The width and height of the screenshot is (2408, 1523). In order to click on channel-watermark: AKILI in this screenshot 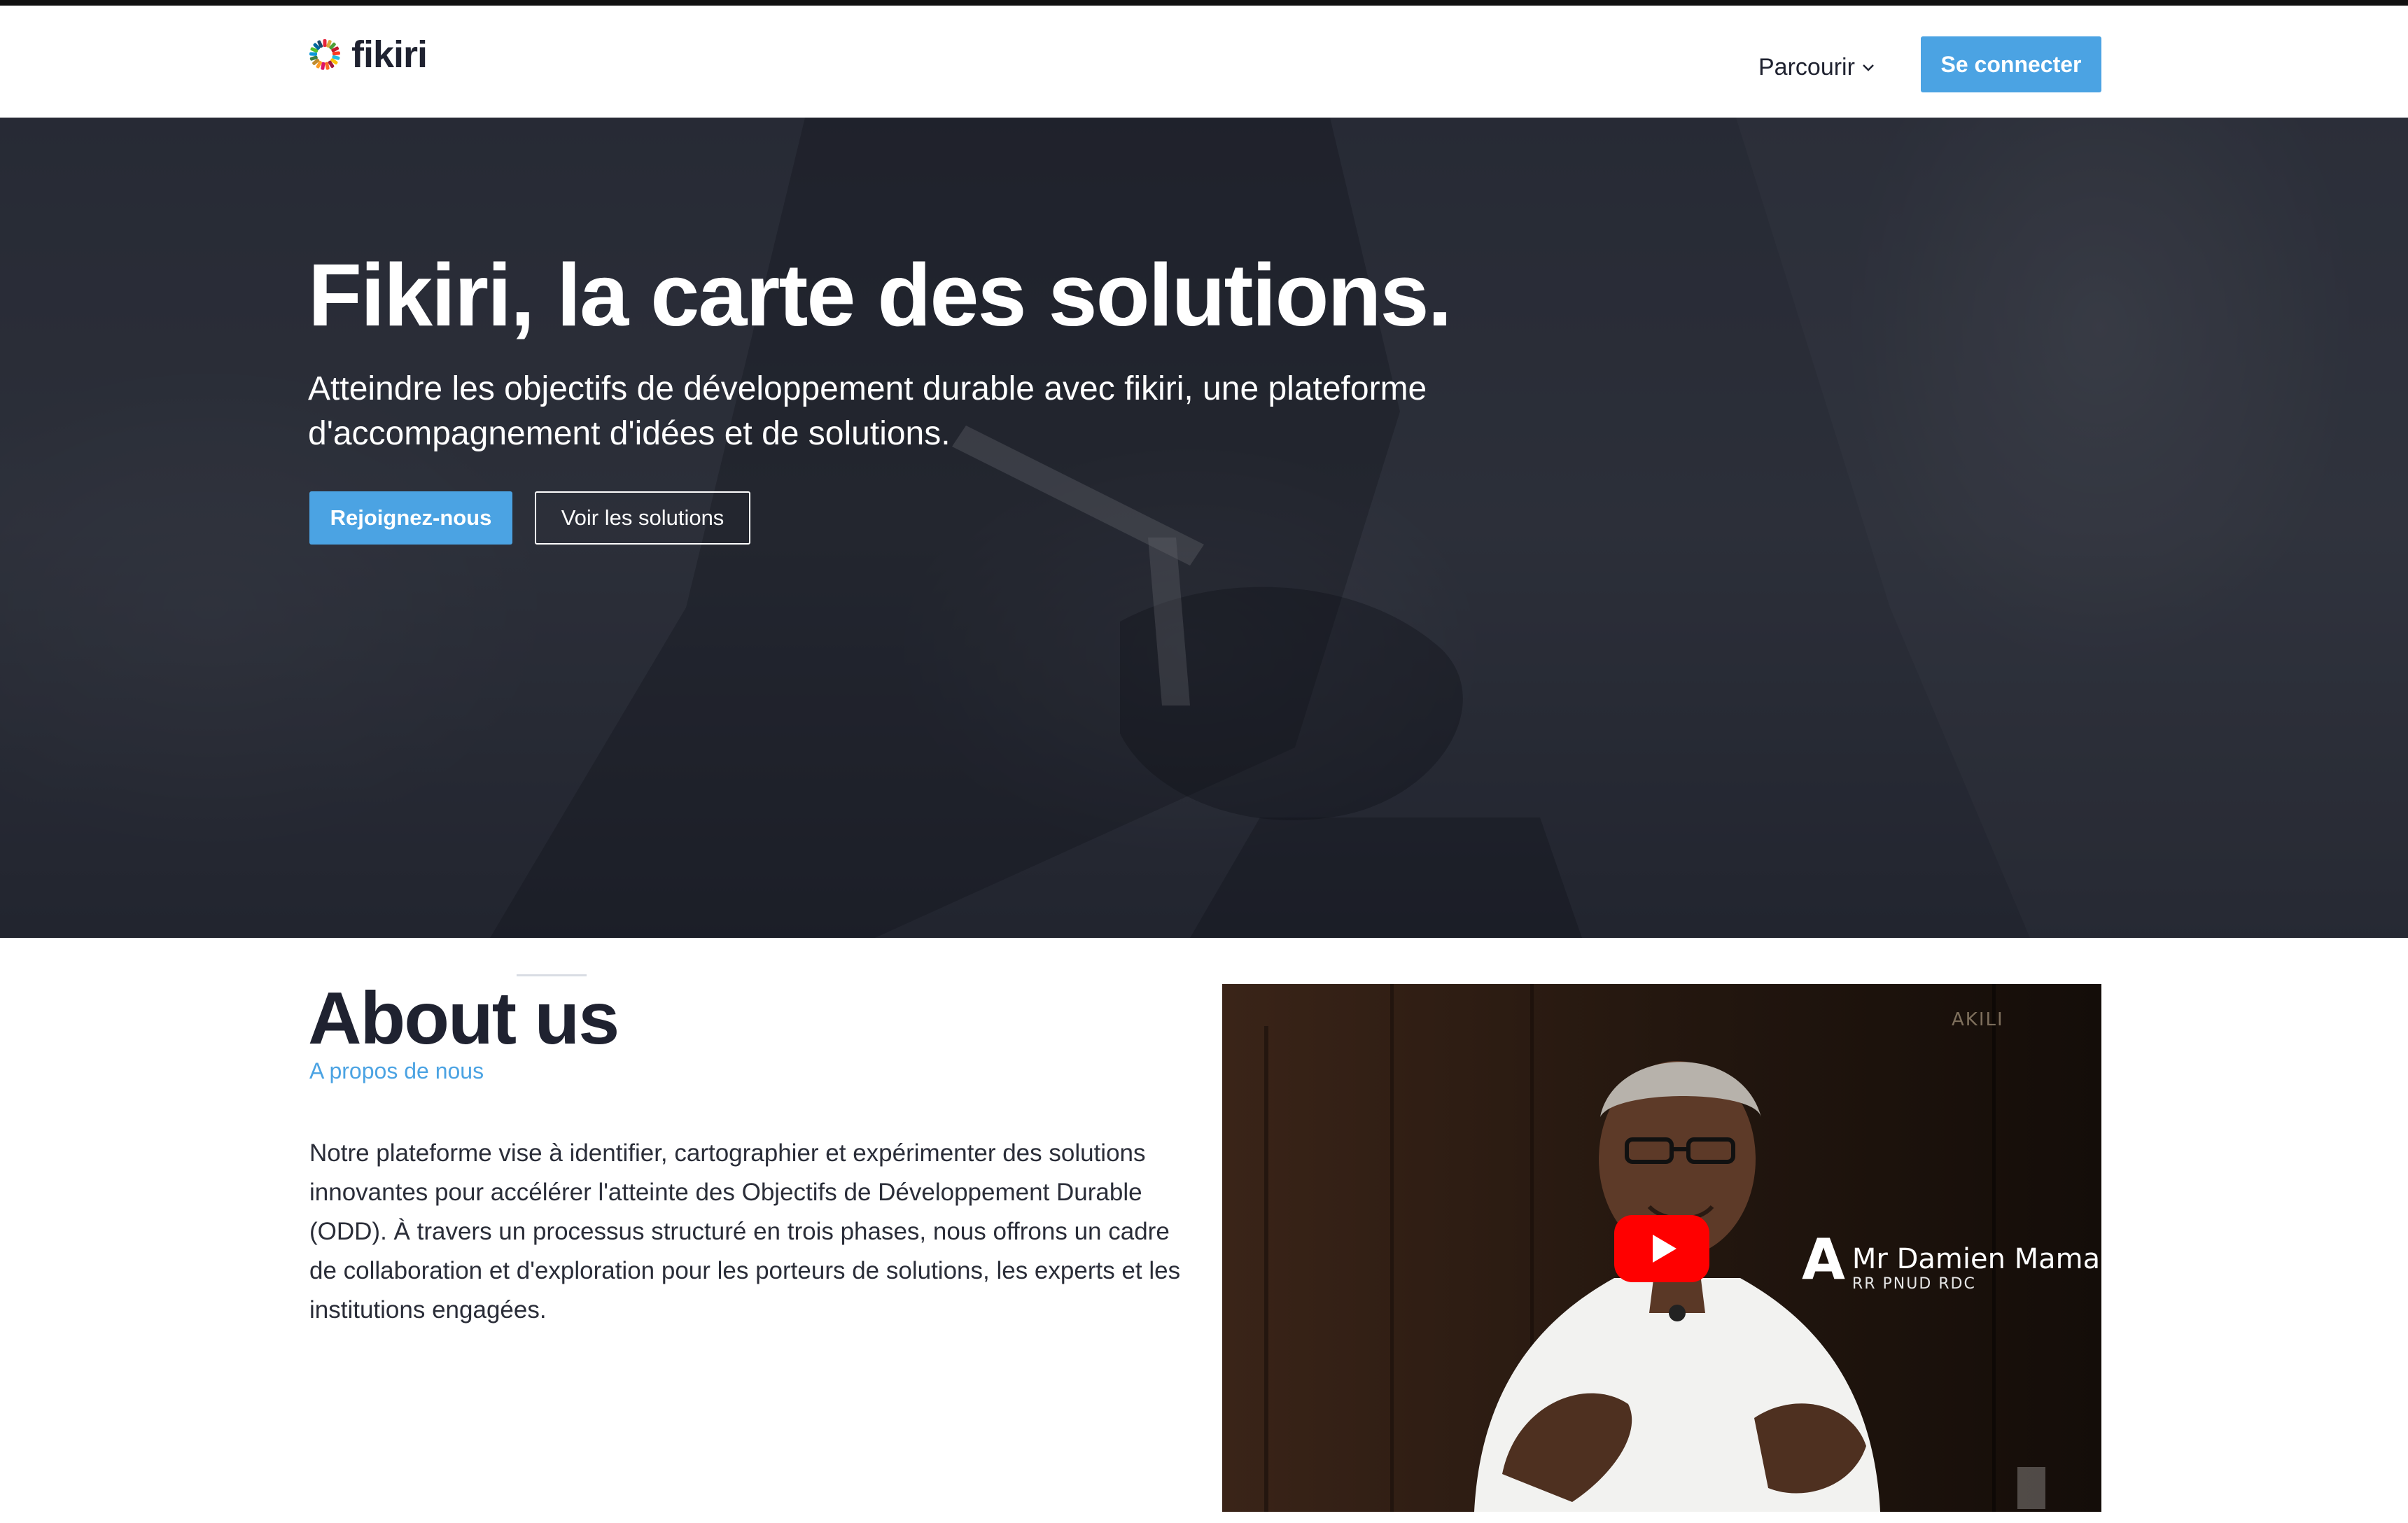, I will do `click(1978, 1020)`.